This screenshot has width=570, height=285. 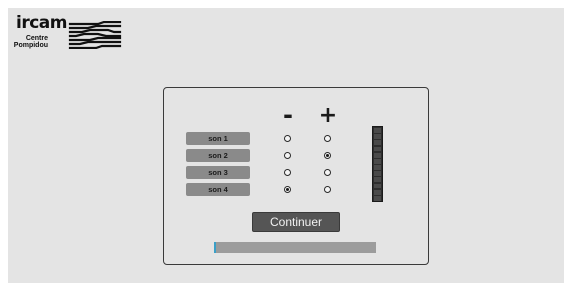 I want to click on ircam-stripes-icon, so click(x=95, y=35).